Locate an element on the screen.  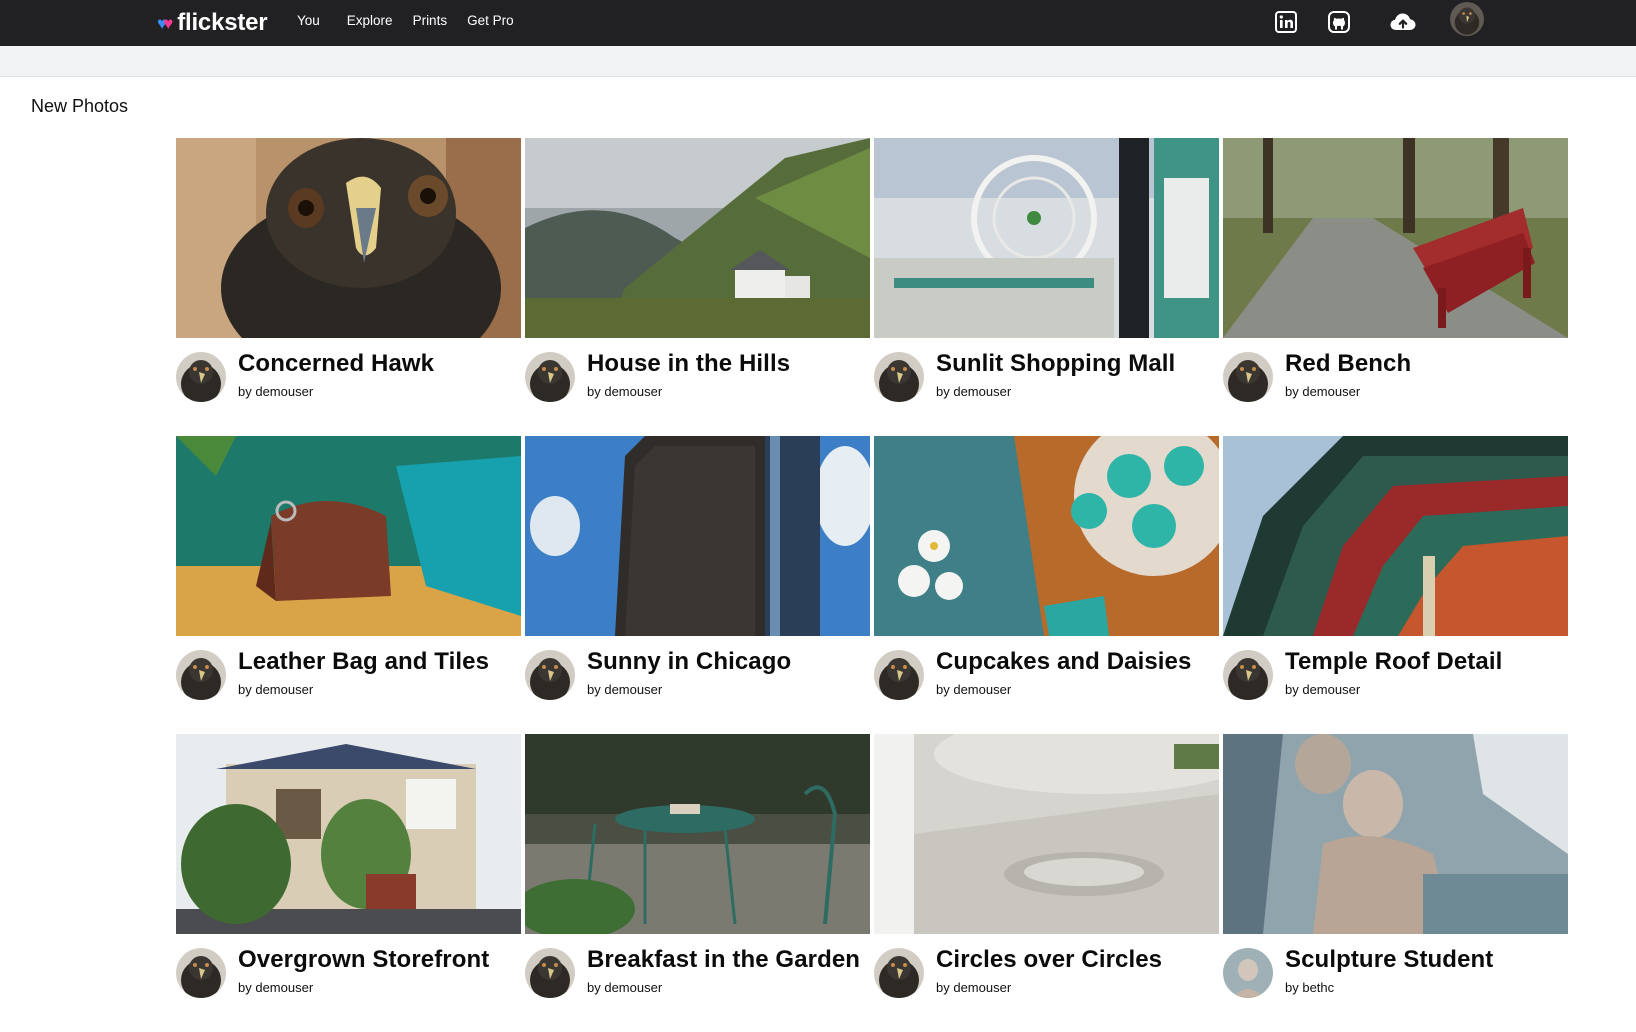
photo-card: Sunlit Shopping Mall by demouser is located at coordinates (1046, 287).